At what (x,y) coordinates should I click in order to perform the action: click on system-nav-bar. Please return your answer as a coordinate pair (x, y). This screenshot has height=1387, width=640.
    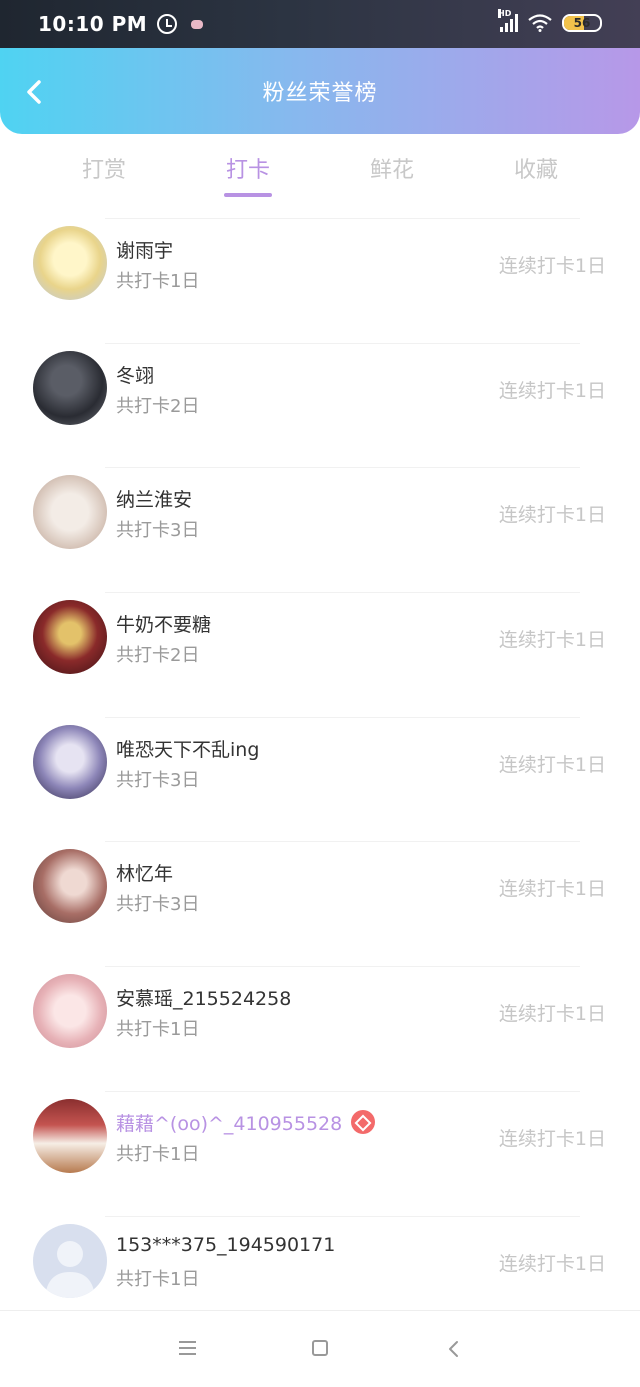
    Looking at the image, I should click on (320, 1348).